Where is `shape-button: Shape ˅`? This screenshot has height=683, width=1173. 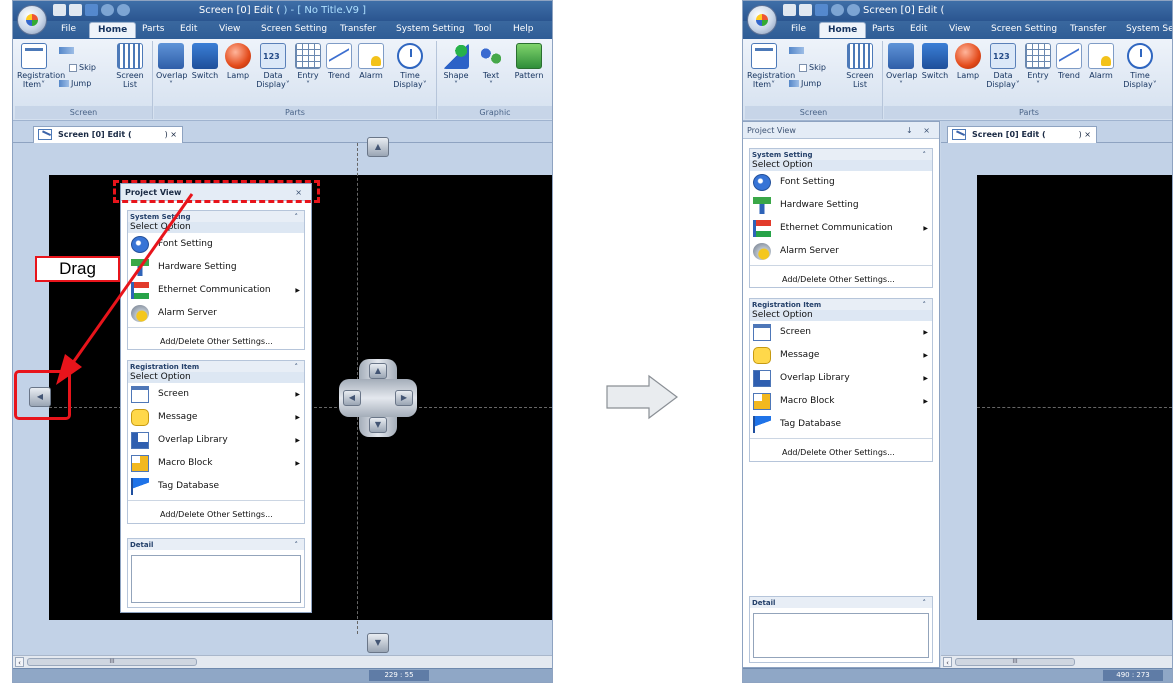 shape-button: Shape ˅ is located at coordinates (456, 66).